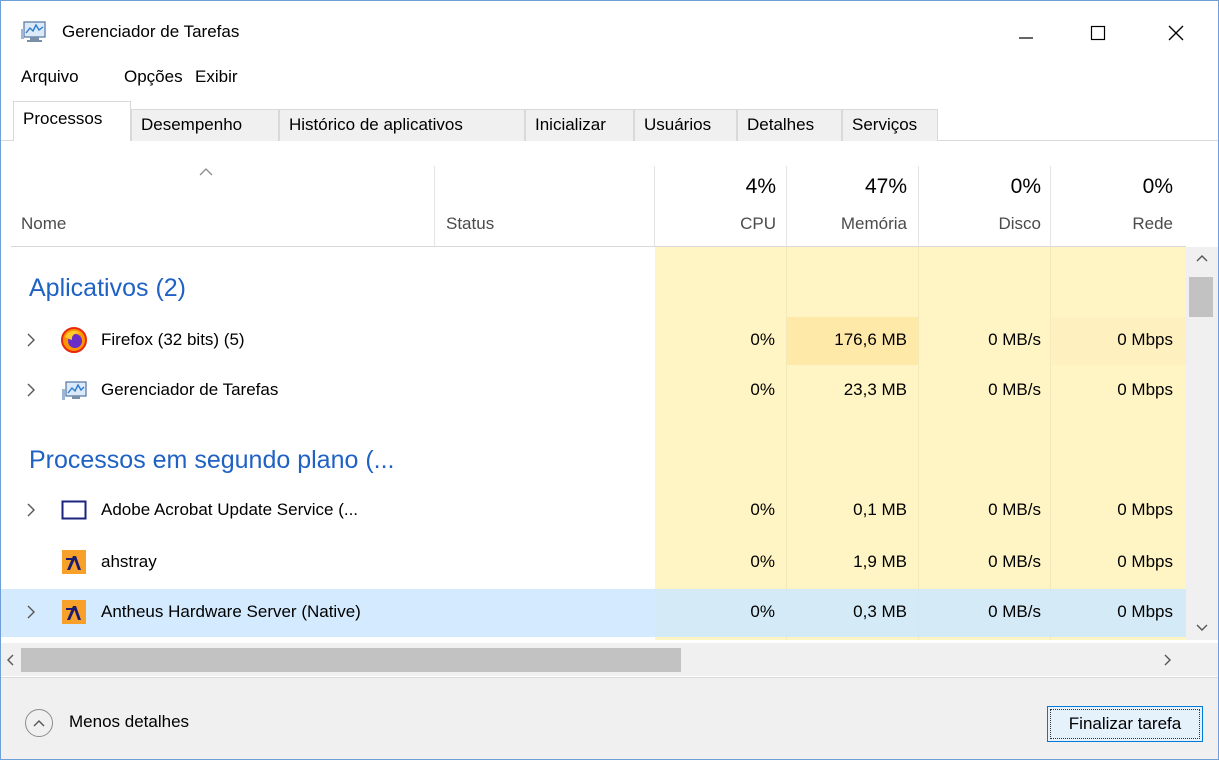  What do you see at coordinates (685, 125) in the screenshot?
I see `tab-usuarios: Usuários` at bounding box center [685, 125].